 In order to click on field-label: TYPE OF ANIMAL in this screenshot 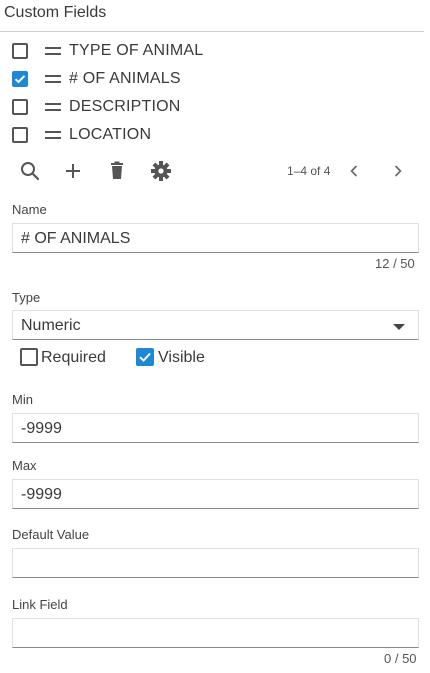, I will do `click(136, 50)`.